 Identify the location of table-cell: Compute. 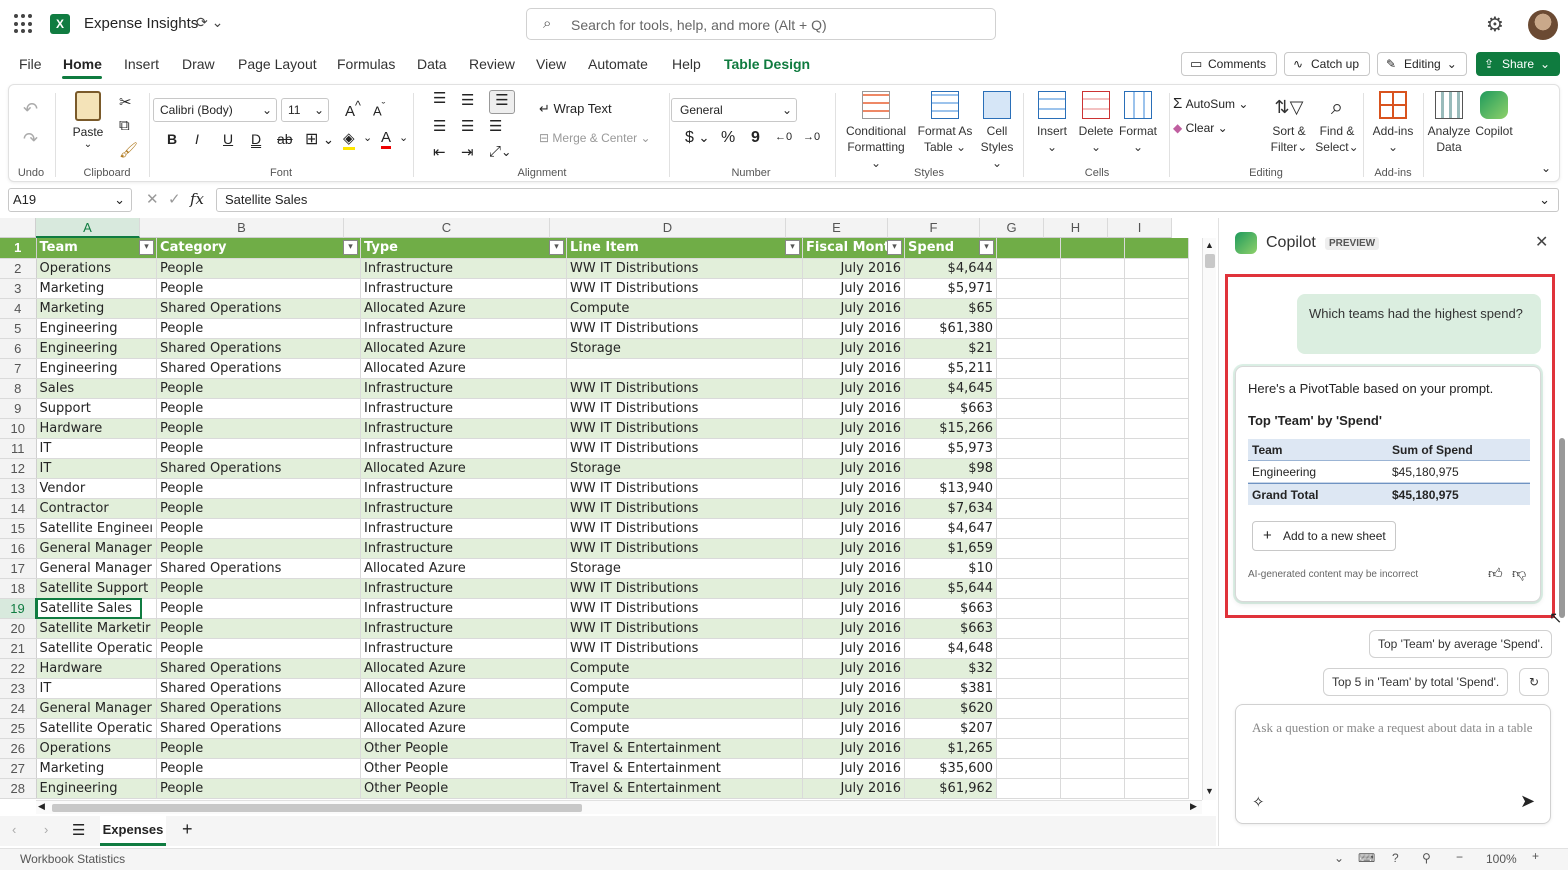
(685, 688).